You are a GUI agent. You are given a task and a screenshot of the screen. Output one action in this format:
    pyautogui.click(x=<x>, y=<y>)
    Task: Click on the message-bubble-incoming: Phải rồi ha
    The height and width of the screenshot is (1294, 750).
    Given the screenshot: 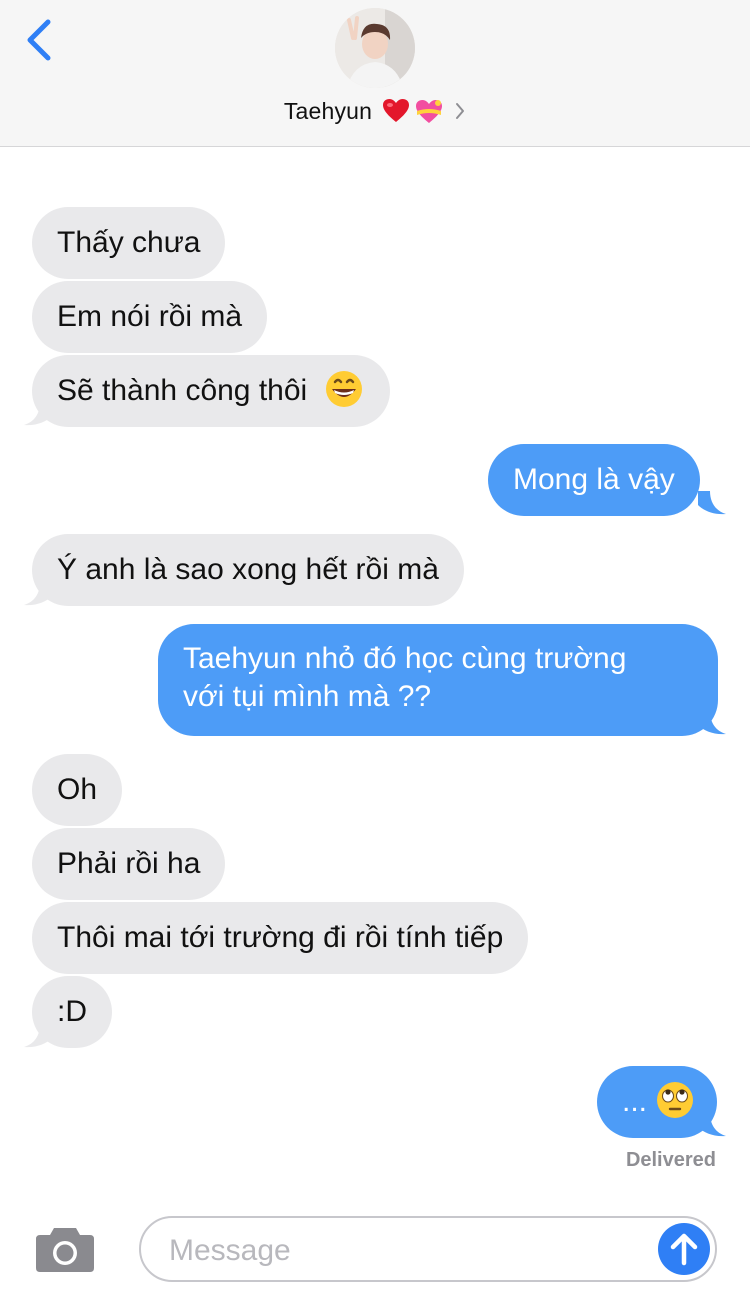 What is the action you would take?
    pyautogui.click(x=129, y=864)
    